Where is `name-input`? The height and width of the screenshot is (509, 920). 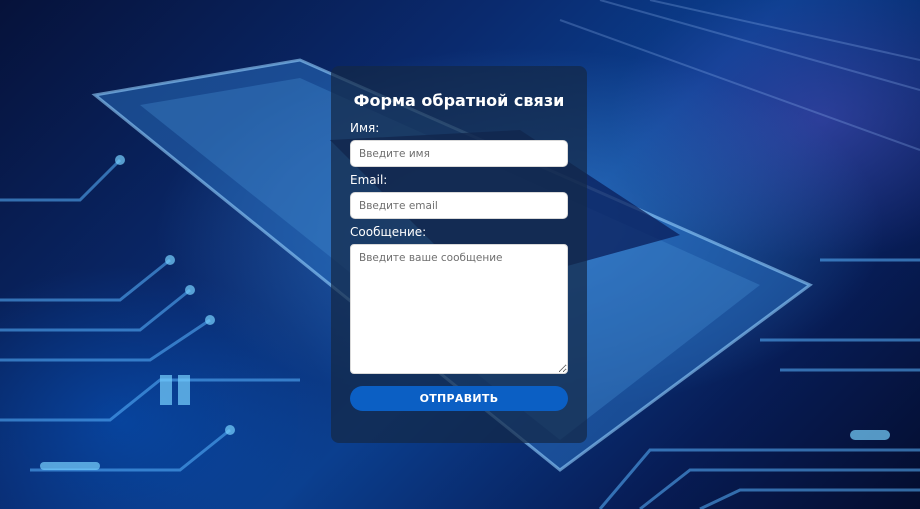
name-input is located at coordinates (459, 153).